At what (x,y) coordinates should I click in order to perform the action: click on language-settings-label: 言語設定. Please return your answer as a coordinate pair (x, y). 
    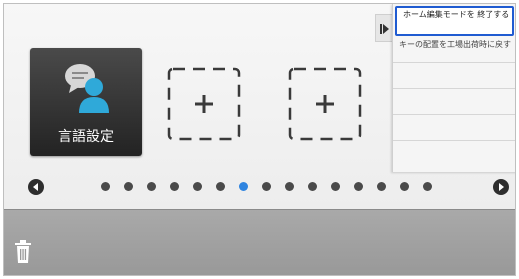
    Looking at the image, I should click on (86, 137).